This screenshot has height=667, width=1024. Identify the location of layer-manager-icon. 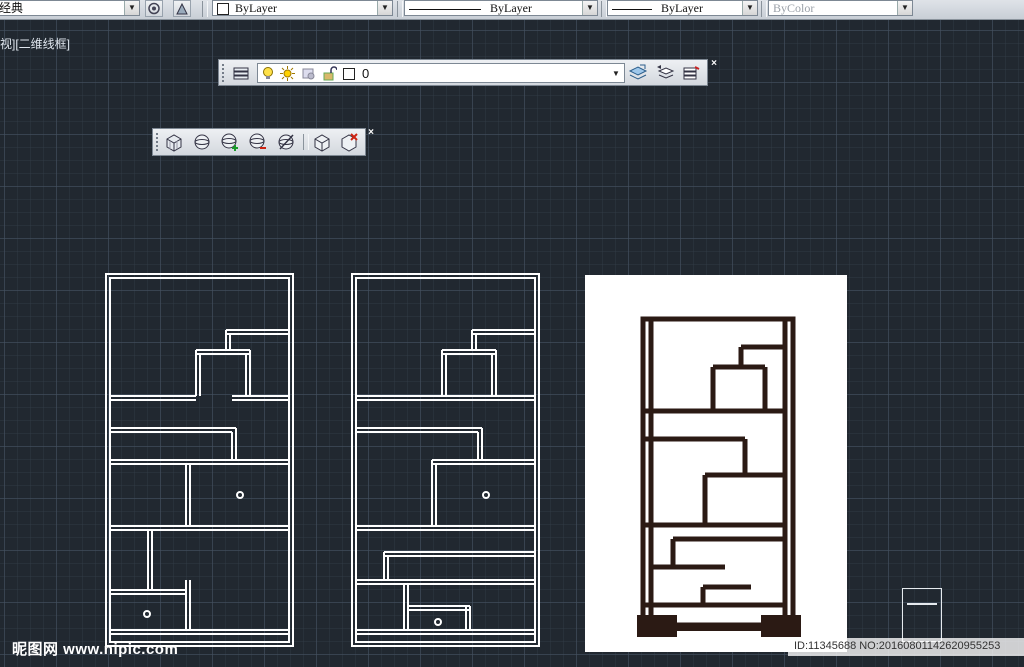
(241, 73).